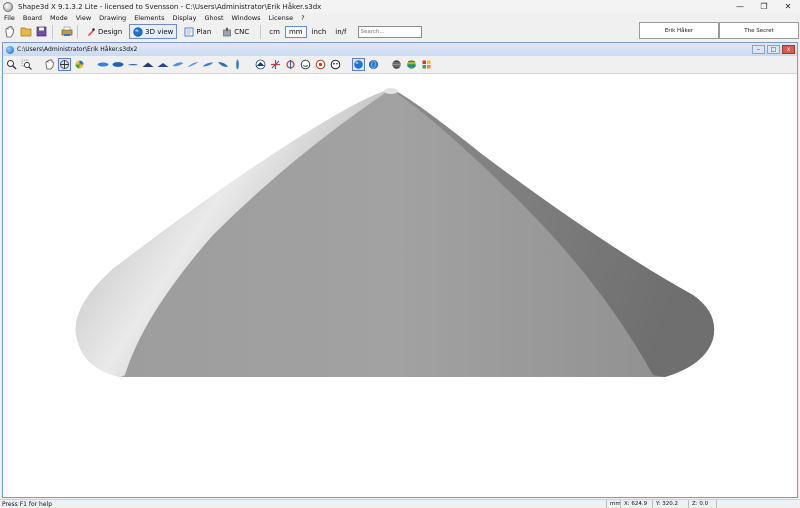  What do you see at coordinates (698, 504) in the screenshot?
I see `status-z-coordinate: Z: 0.0` at bounding box center [698, 504].